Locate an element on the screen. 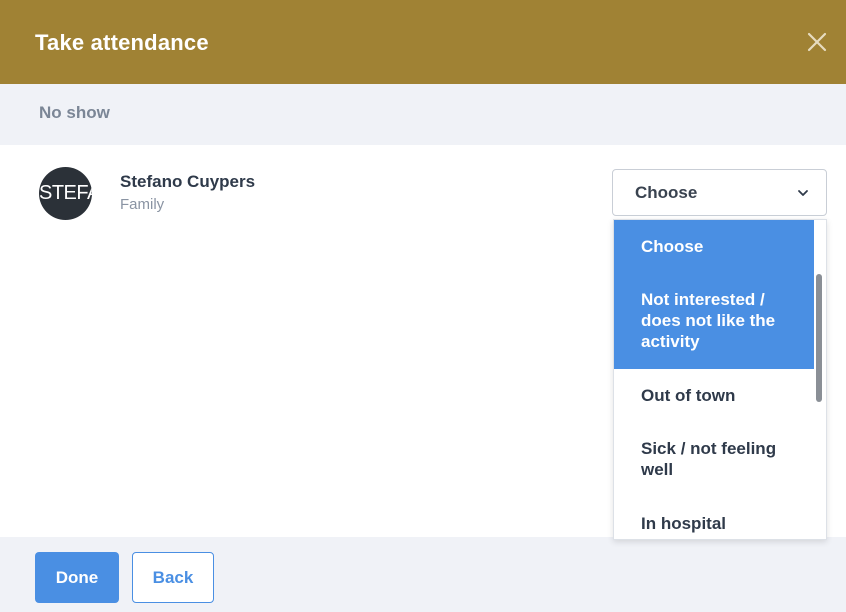  option-label: In hospital is located at coordinates (683, 523).